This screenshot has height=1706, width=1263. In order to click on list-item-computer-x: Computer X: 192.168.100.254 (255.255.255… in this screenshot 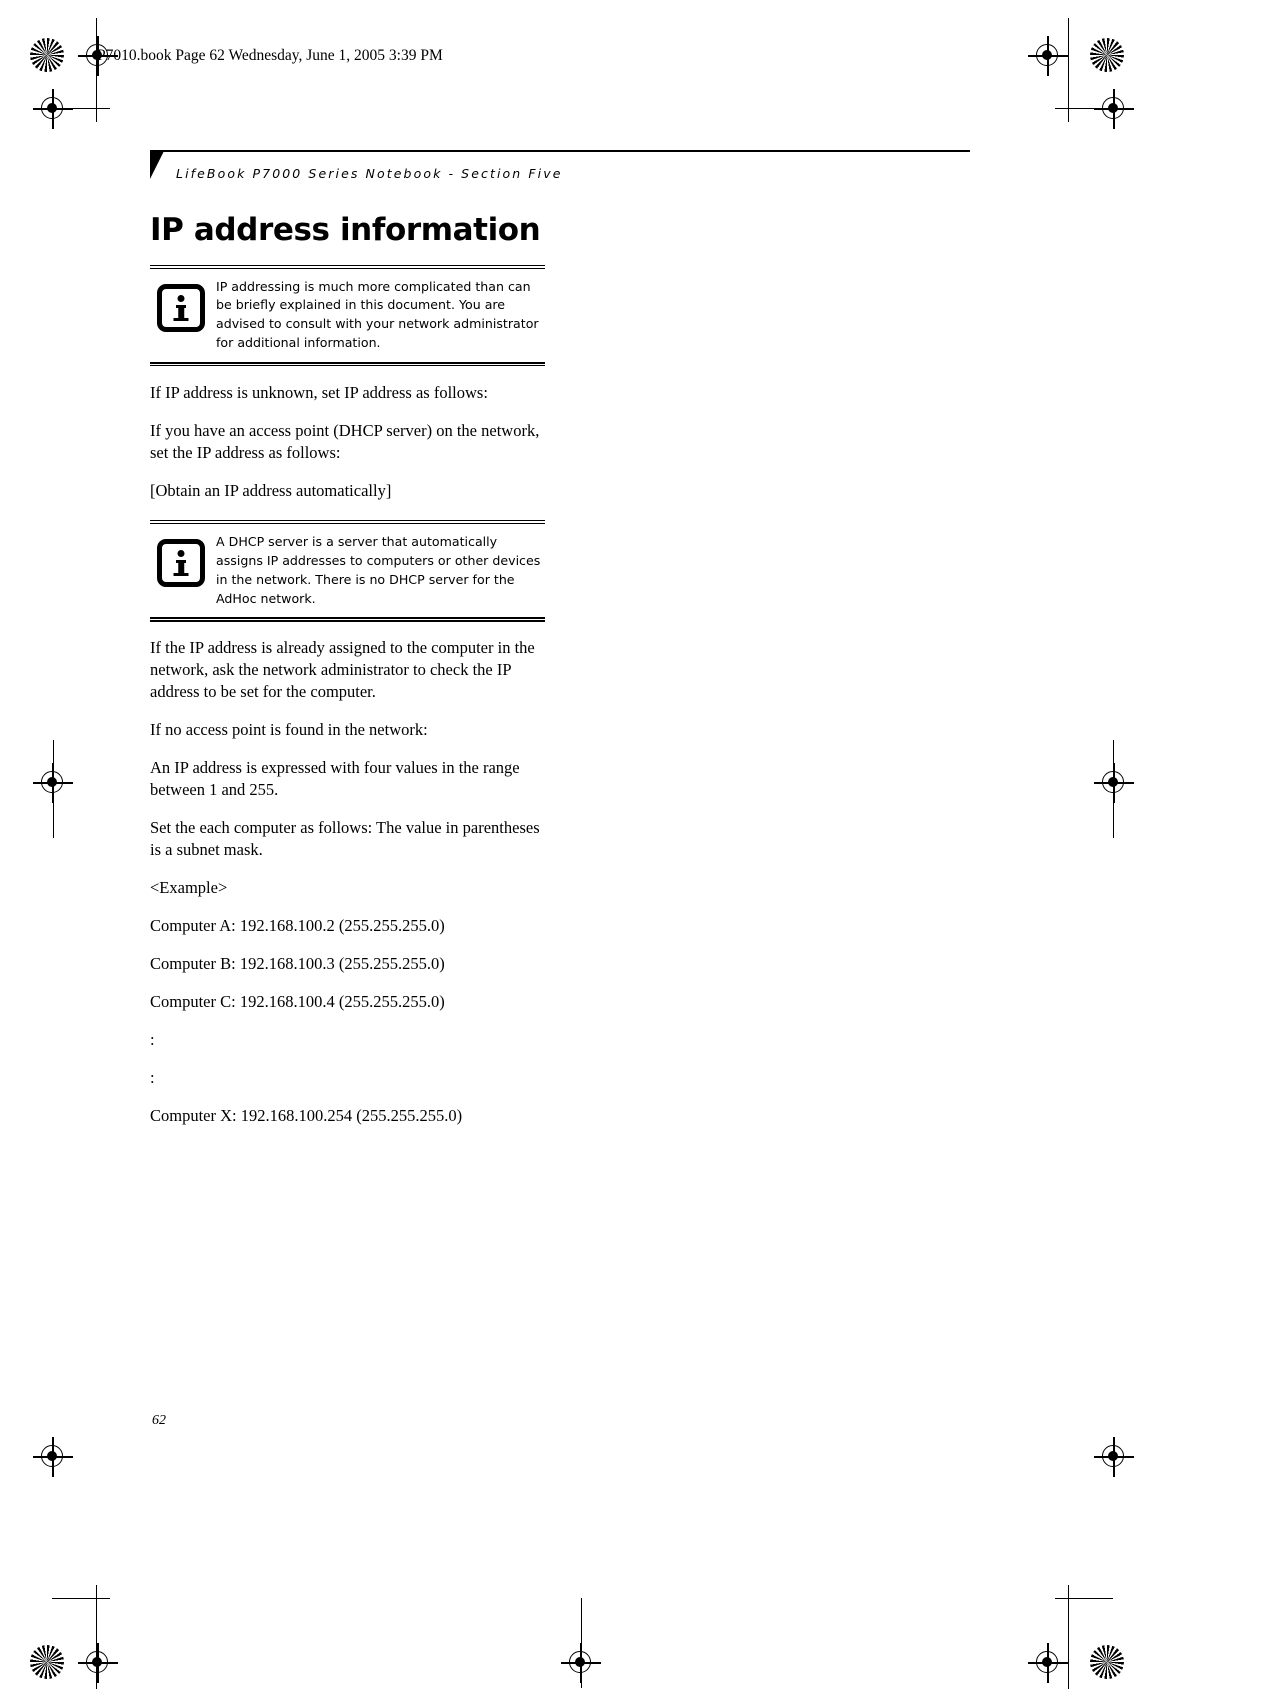, I will do `click(306, 1115)`.